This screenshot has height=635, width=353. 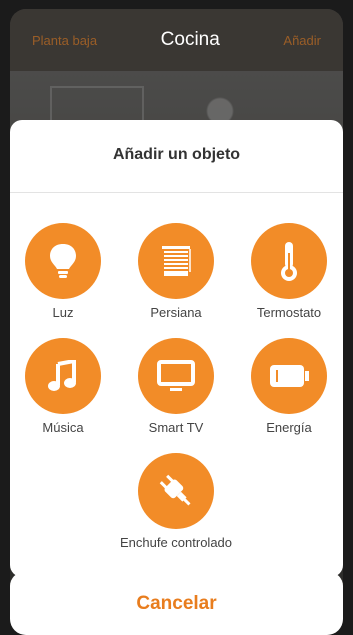 What do you see at coordinates (176, 427) in the screenshot?
I see `object-label: Smart TV` at bounding box center [176, 427].